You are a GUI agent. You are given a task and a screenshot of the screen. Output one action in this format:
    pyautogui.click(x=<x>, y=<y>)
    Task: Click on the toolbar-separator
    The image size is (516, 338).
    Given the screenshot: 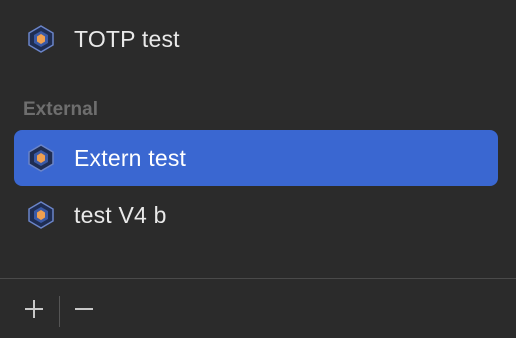 What is the action you would take?
    pyautogui.click(x=59, y=311)
    